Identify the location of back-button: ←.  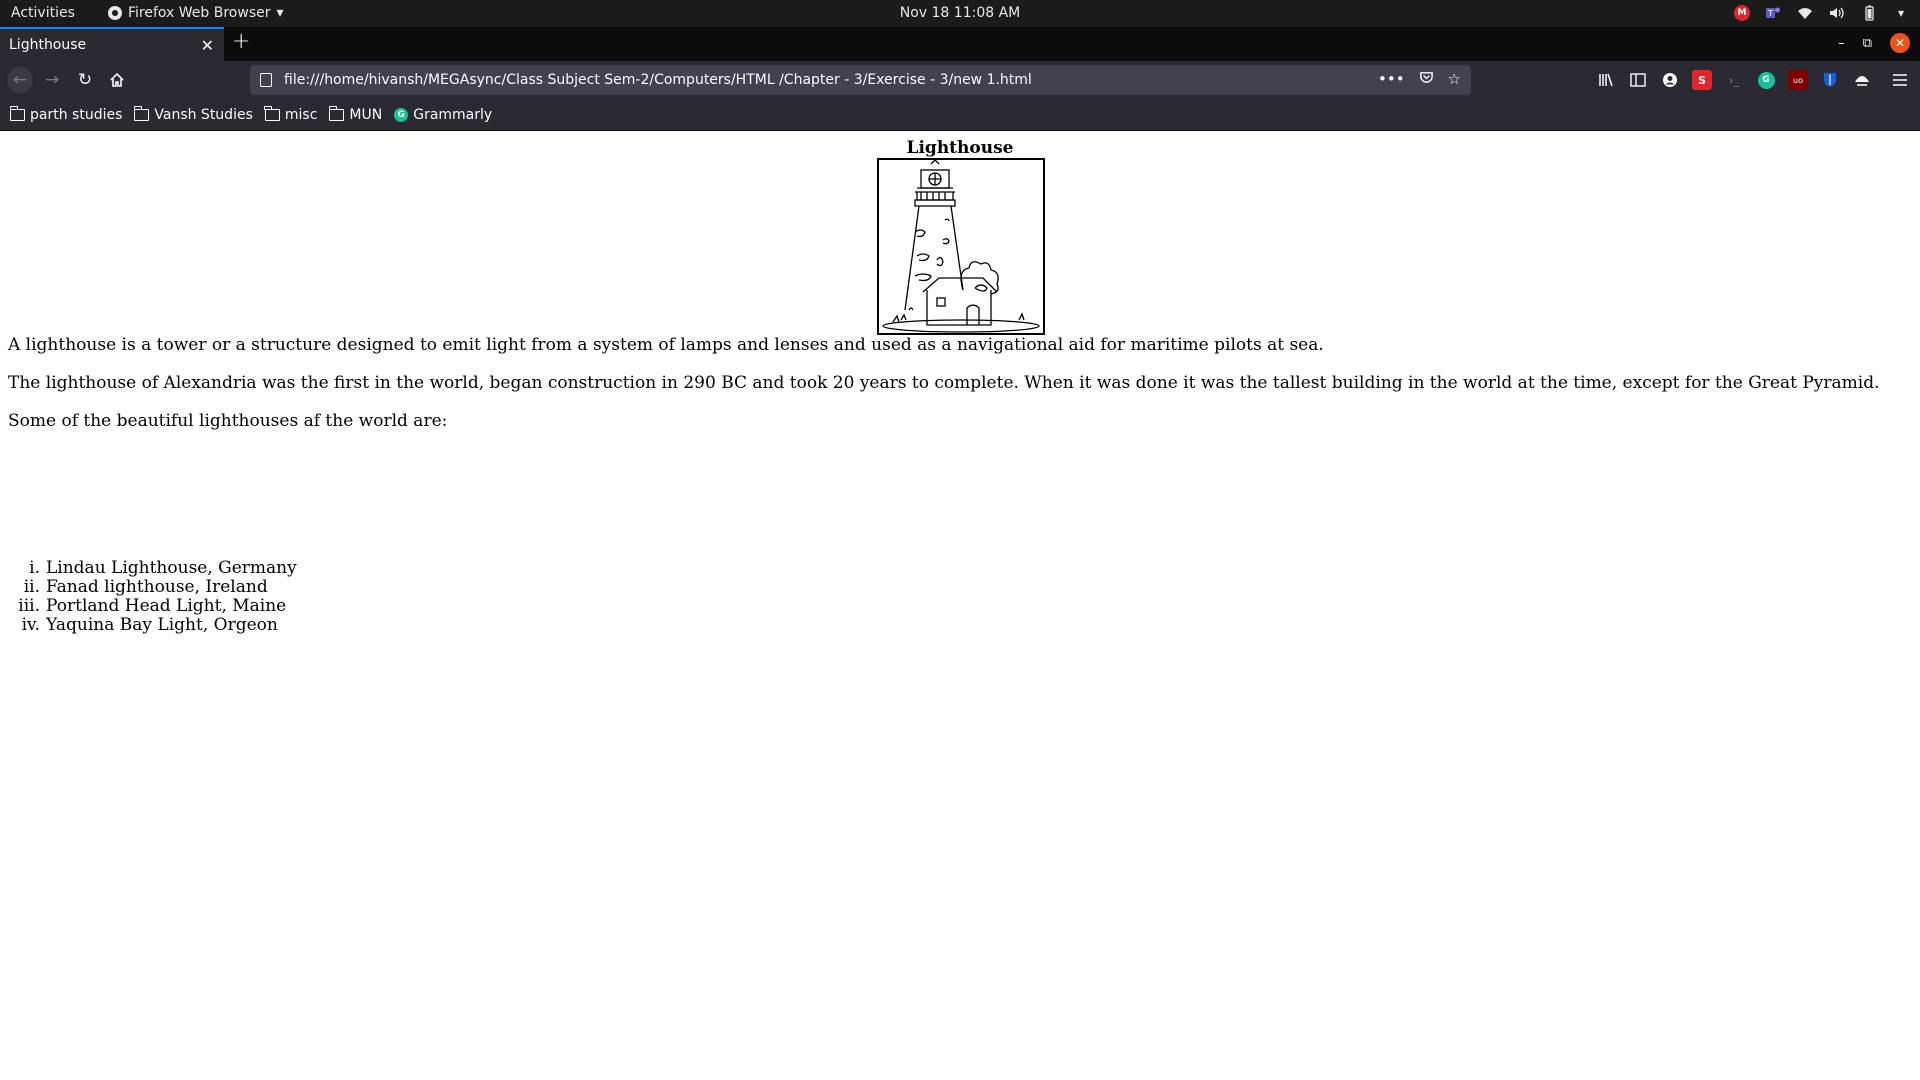
(20, 80).